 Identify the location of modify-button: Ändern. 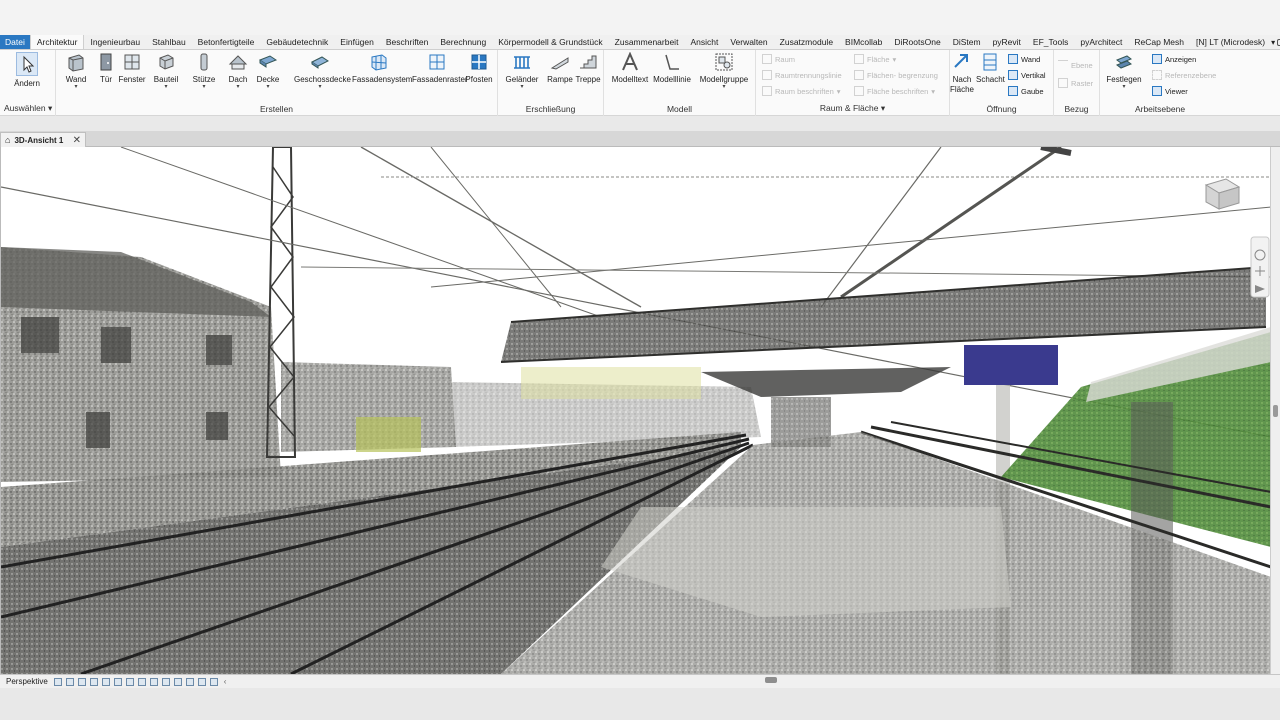
(27, 70).